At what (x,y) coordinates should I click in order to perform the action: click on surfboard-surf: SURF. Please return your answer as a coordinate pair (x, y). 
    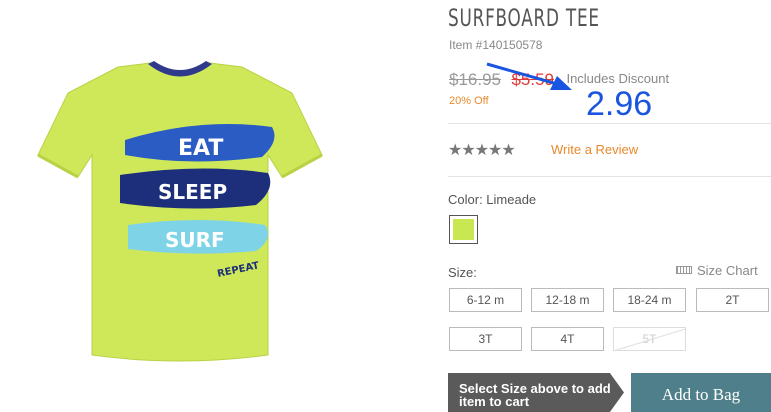
    Looking at the image, I should click on (198, 237).